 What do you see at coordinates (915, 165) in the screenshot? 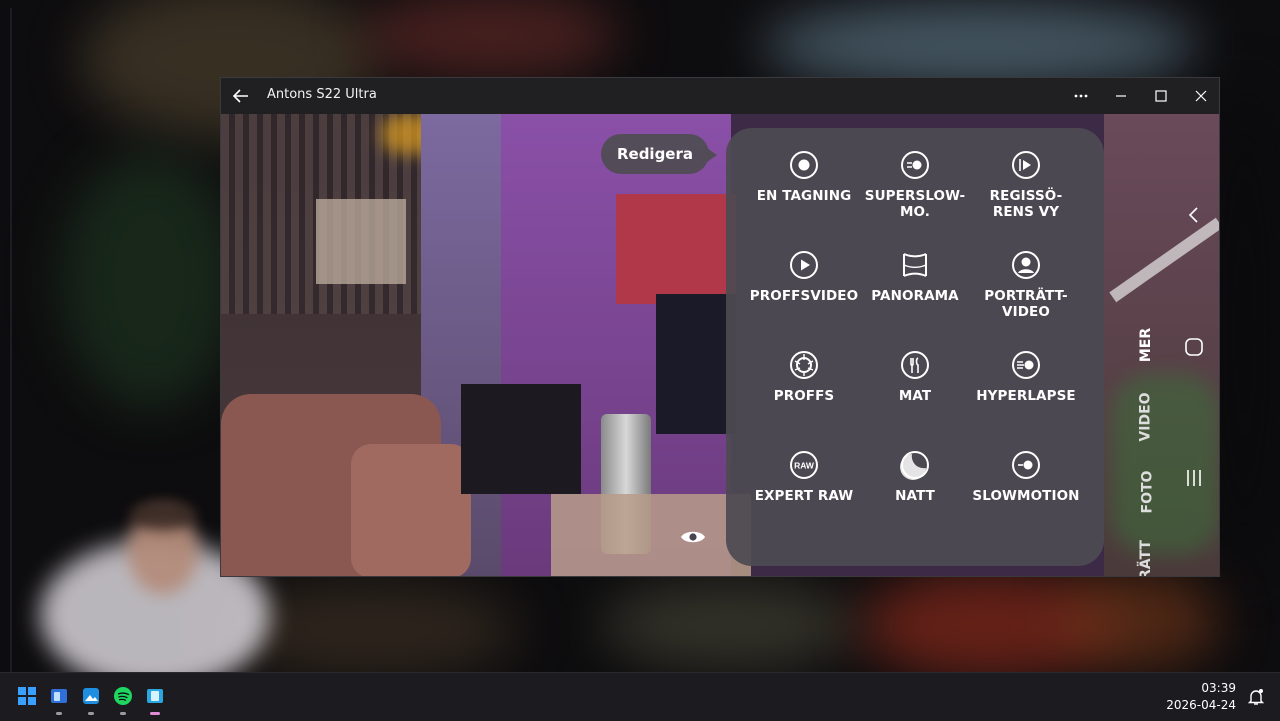
I see `super-slow-mo-icon` at bounding box center [915, 165].